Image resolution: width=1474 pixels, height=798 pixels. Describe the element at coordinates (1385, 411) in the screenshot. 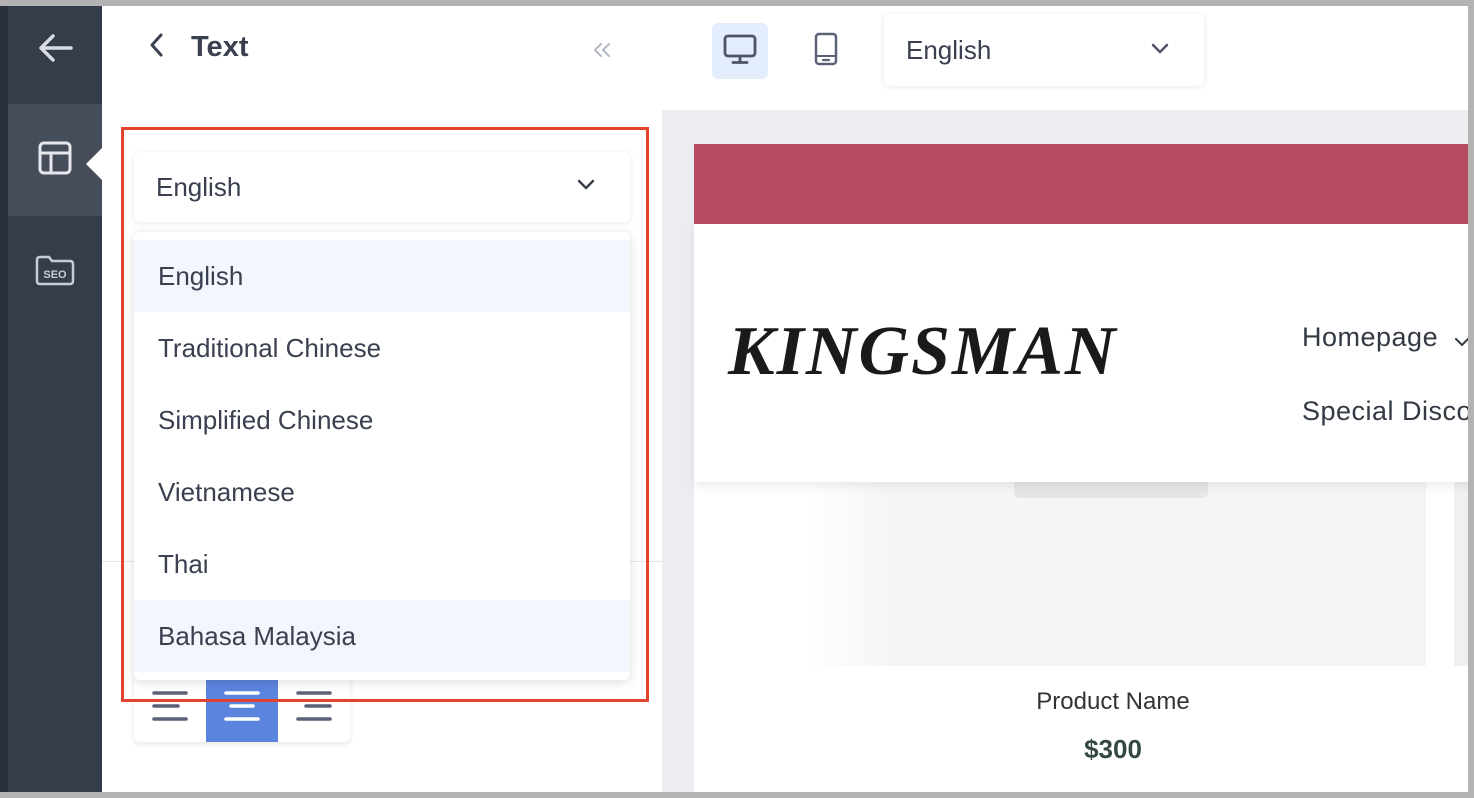

I see `nav-special-discount: Special Disco` at that location.